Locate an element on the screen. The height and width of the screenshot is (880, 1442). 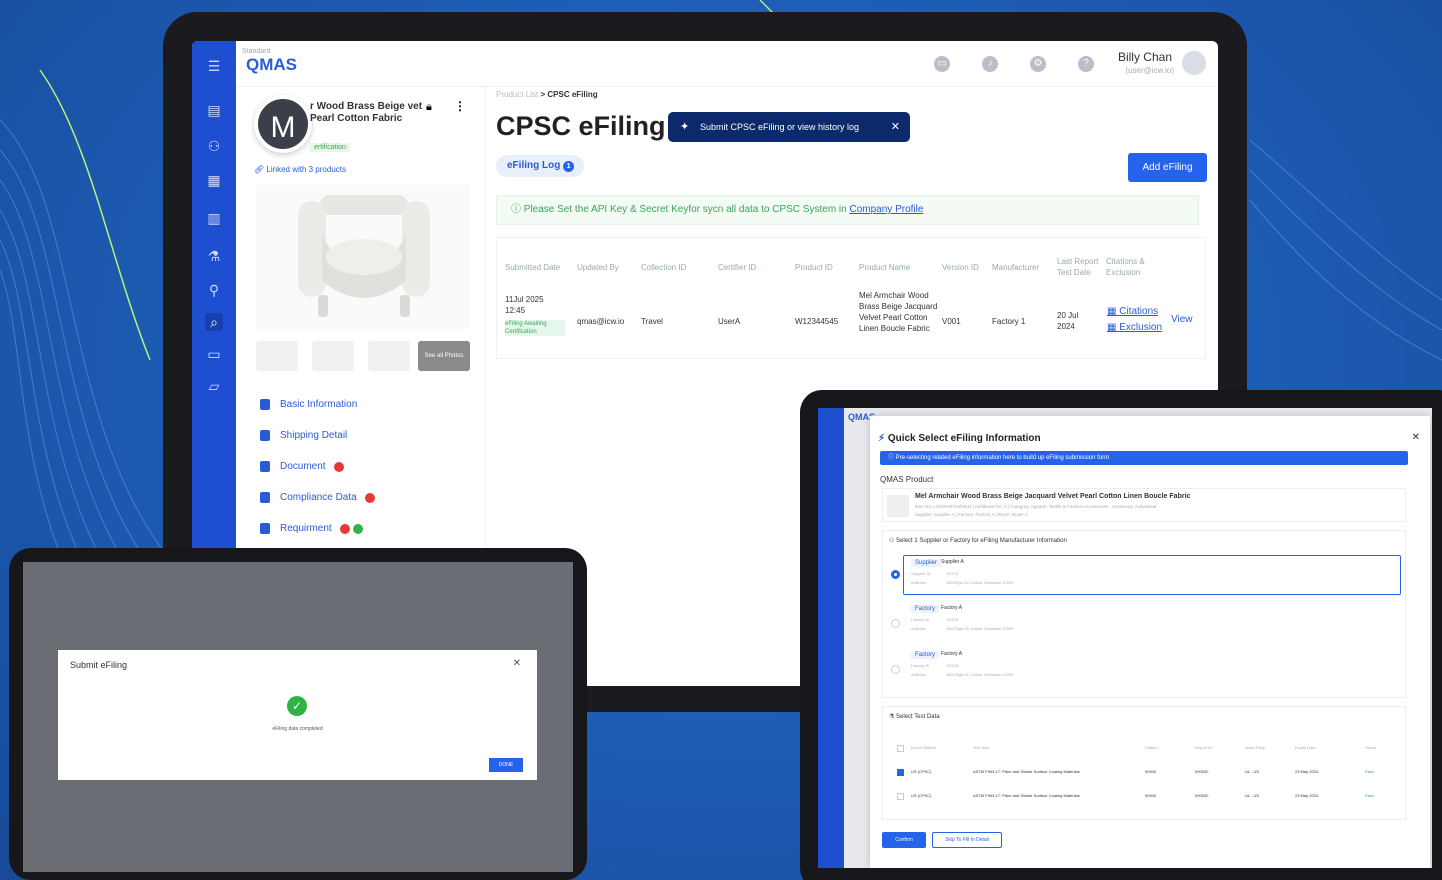
select-all-checkbox is located at coordinates (900, 748).